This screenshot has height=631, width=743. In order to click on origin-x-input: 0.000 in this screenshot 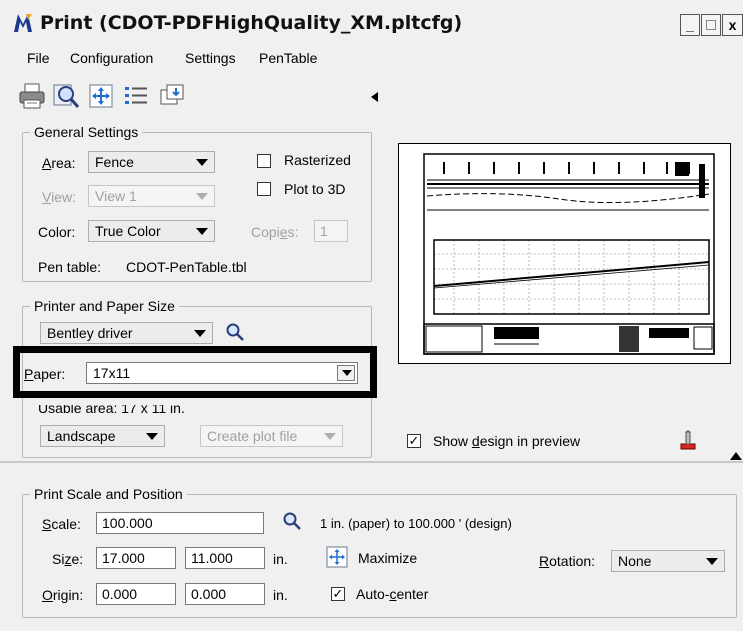, I will do `click(136, 594)`.